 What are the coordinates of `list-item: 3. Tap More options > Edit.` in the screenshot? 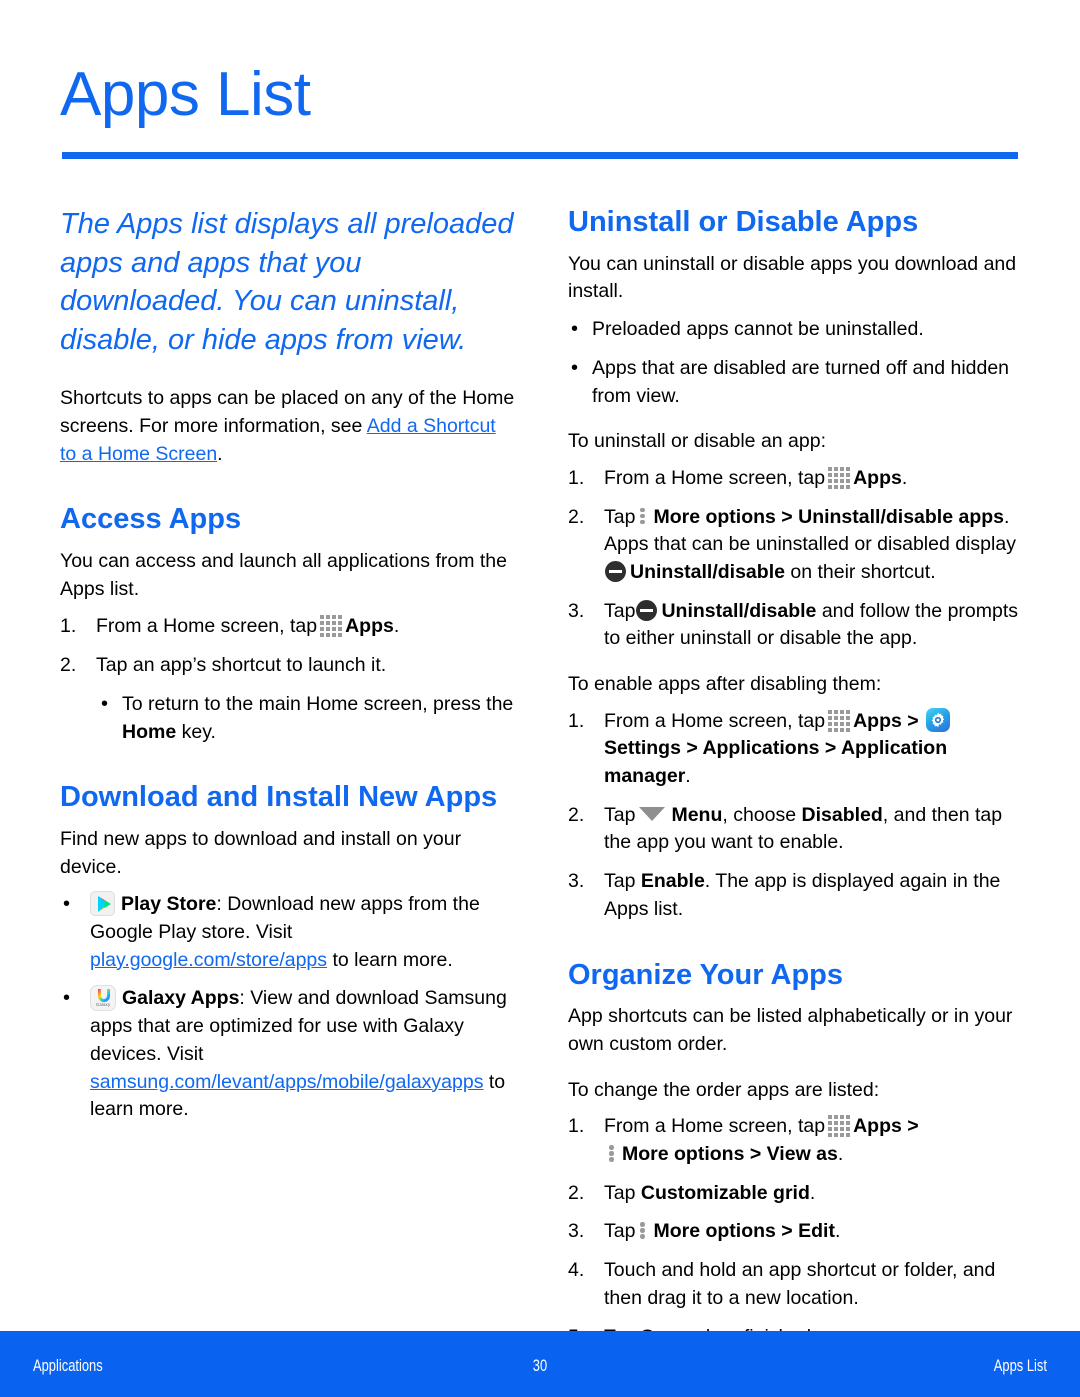 It's located at (795, 1232).